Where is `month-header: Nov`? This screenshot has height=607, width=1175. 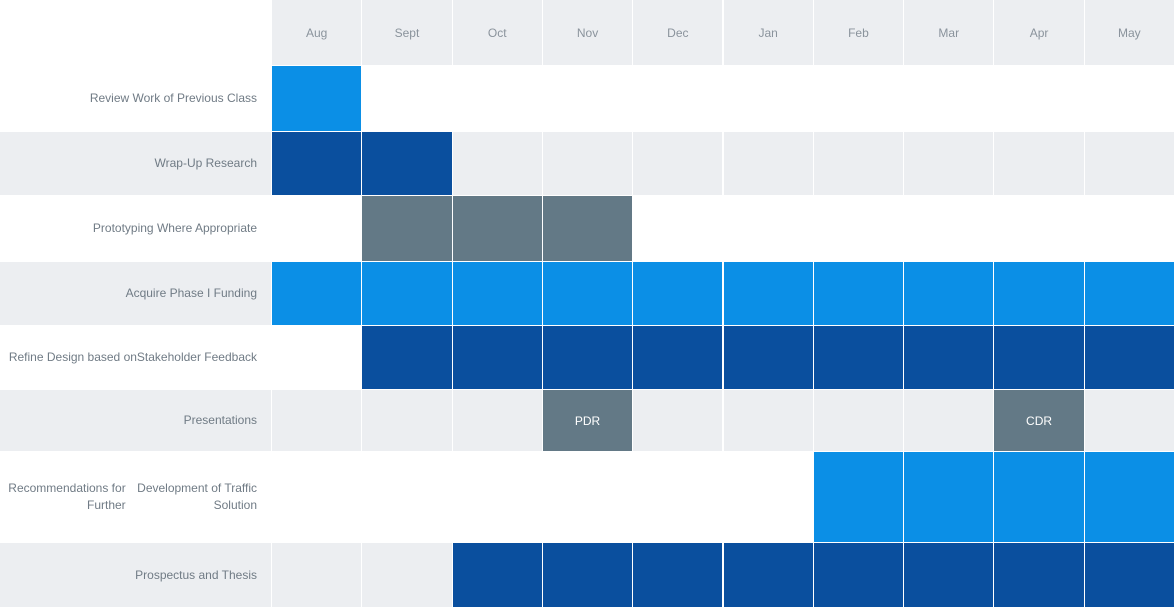
month-header: Nov is located at coordinates (587, 32).